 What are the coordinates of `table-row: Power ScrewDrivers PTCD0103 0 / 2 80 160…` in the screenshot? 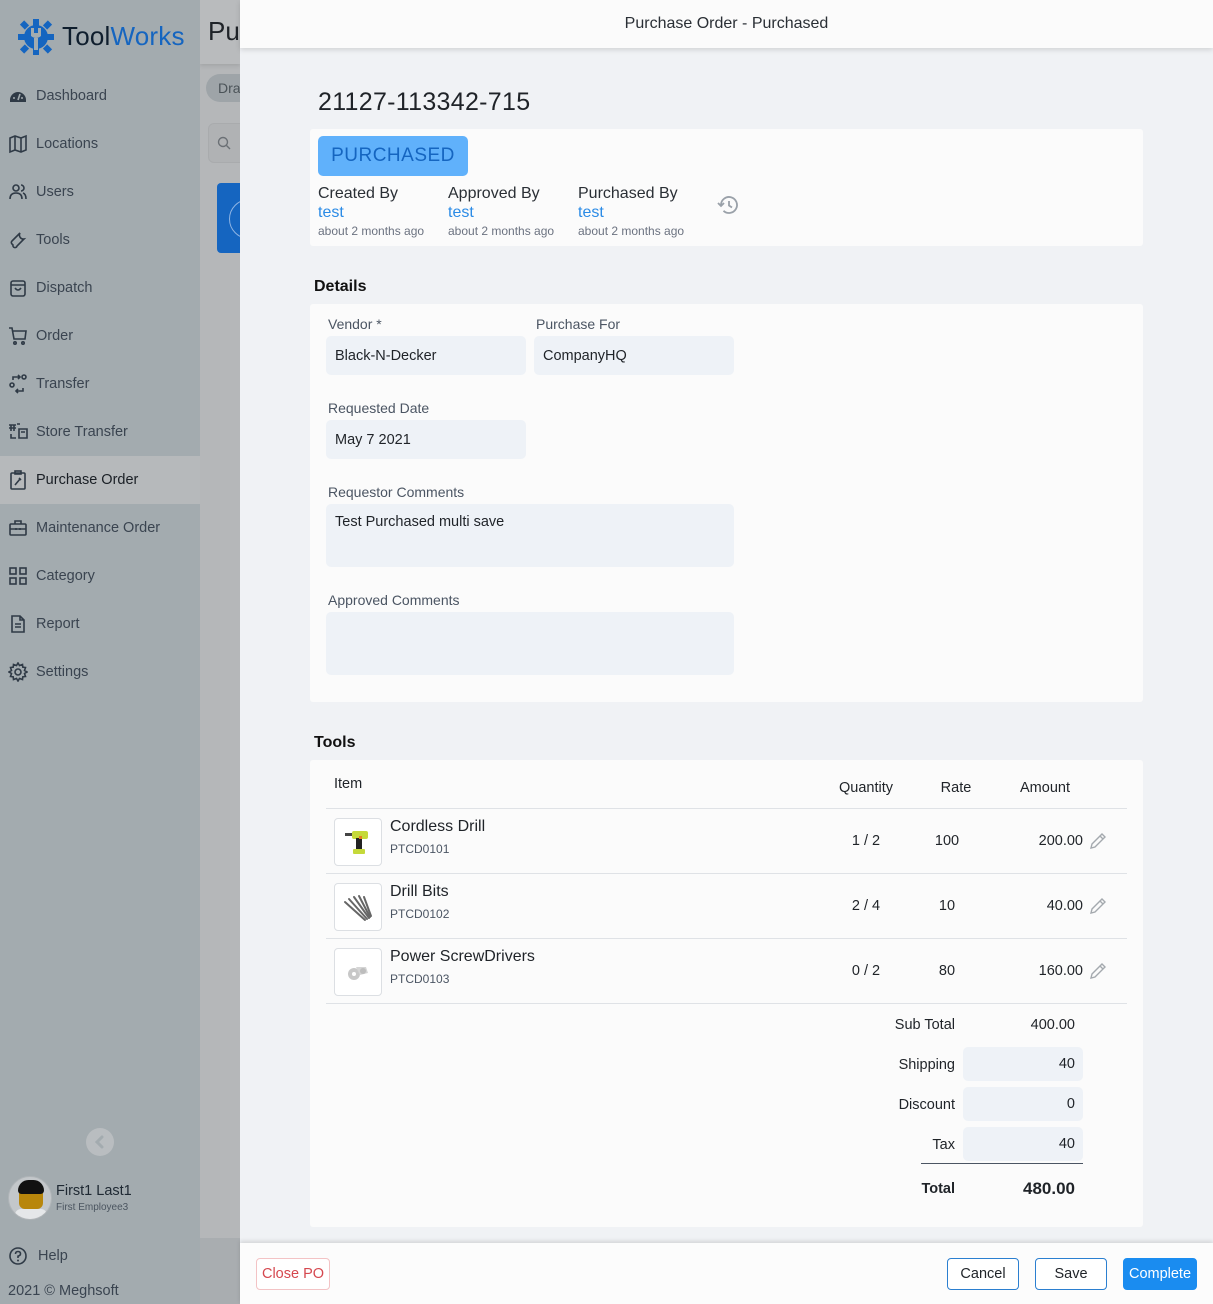 It's located at (726, 971).